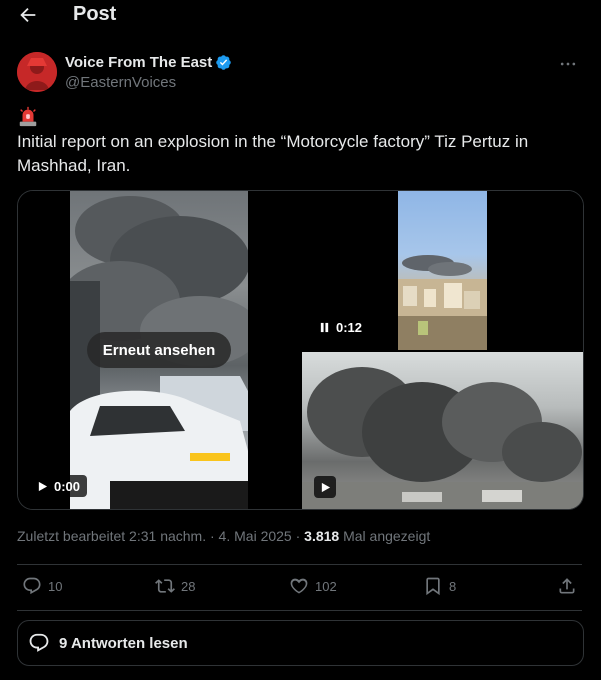 This screenshot has width=601, height=680. I want to click on video-2-time-badge: 0:12, so click(341, 327).